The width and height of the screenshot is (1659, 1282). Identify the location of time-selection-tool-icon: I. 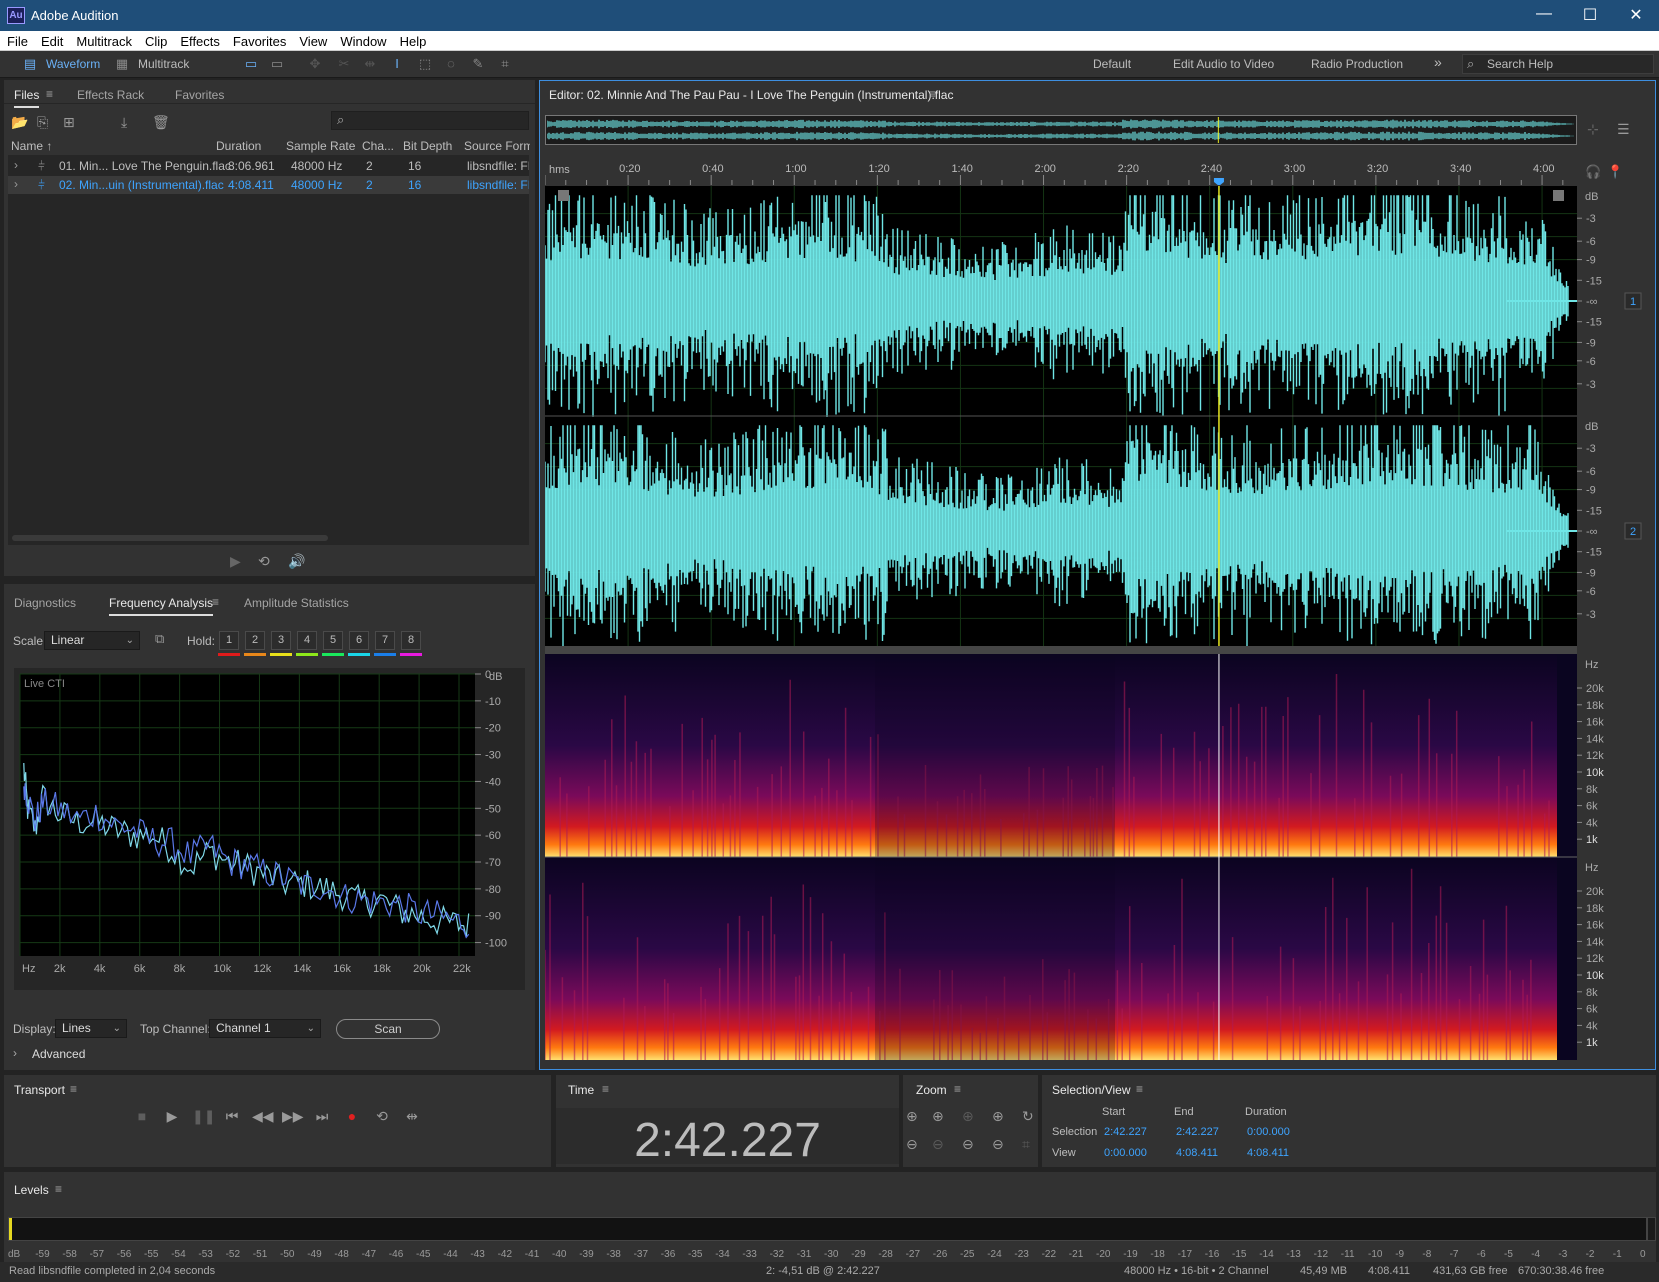
(397, 64).